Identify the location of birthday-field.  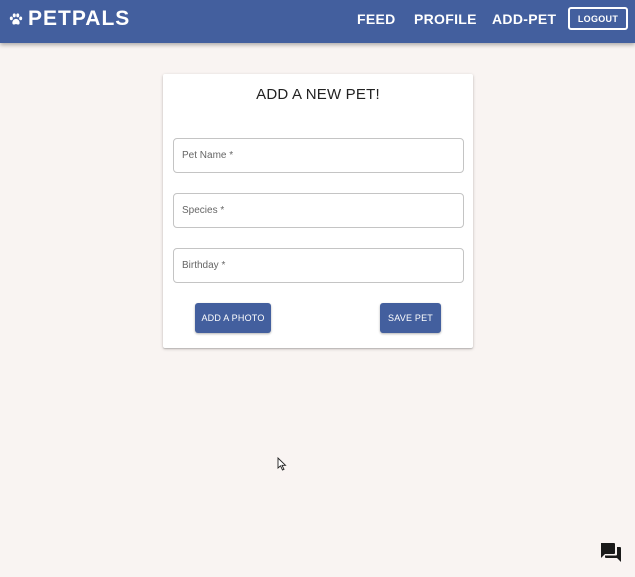
(318, 265).